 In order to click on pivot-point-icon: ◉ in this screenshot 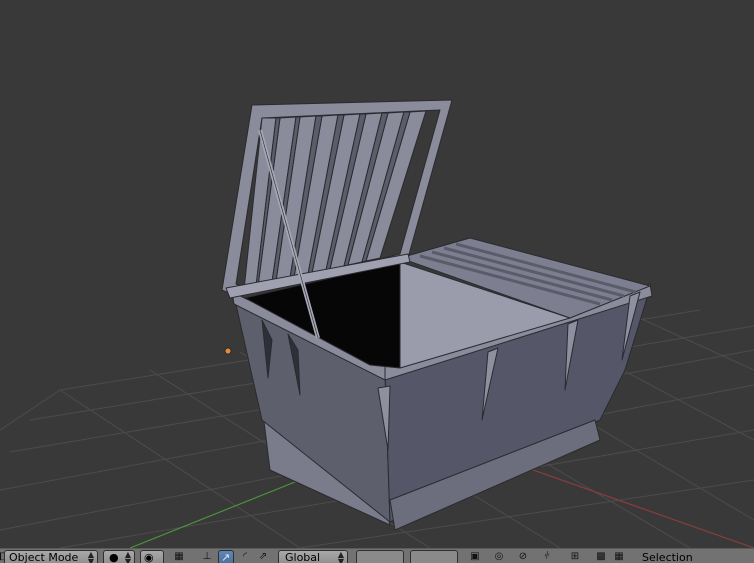, I will do `click(149, 557)`.